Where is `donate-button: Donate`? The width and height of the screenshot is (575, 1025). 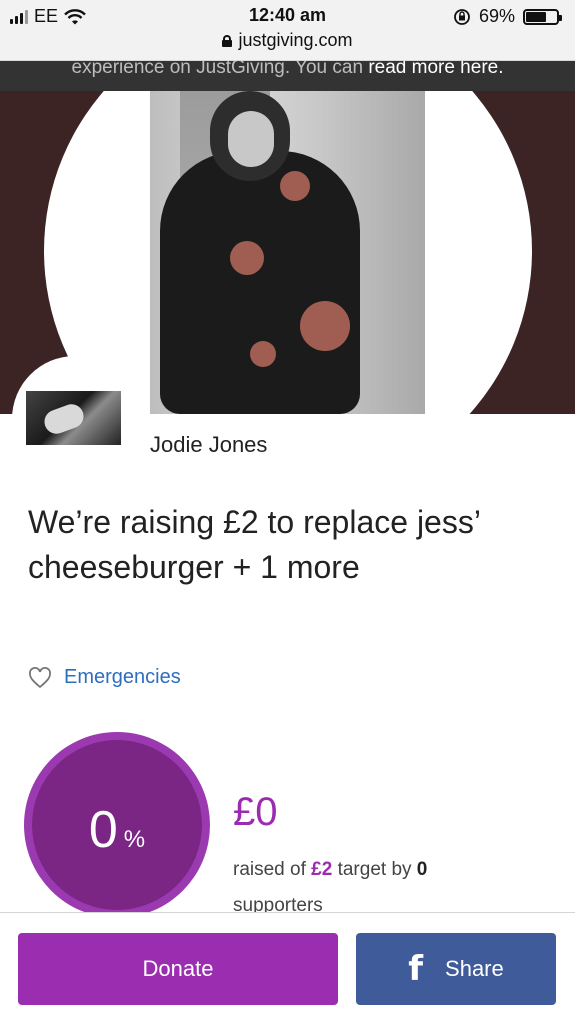 donate-button: Donate is located at coordinates (178, 969).